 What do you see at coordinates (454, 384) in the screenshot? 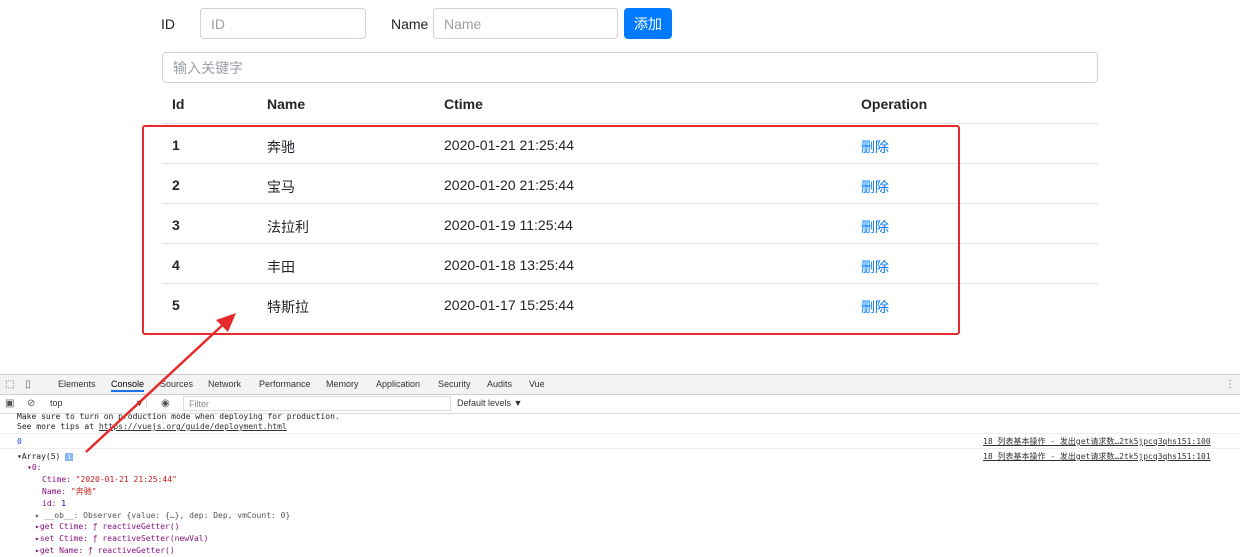
I see `tab-security: Security` at bounding box center [454, 384].